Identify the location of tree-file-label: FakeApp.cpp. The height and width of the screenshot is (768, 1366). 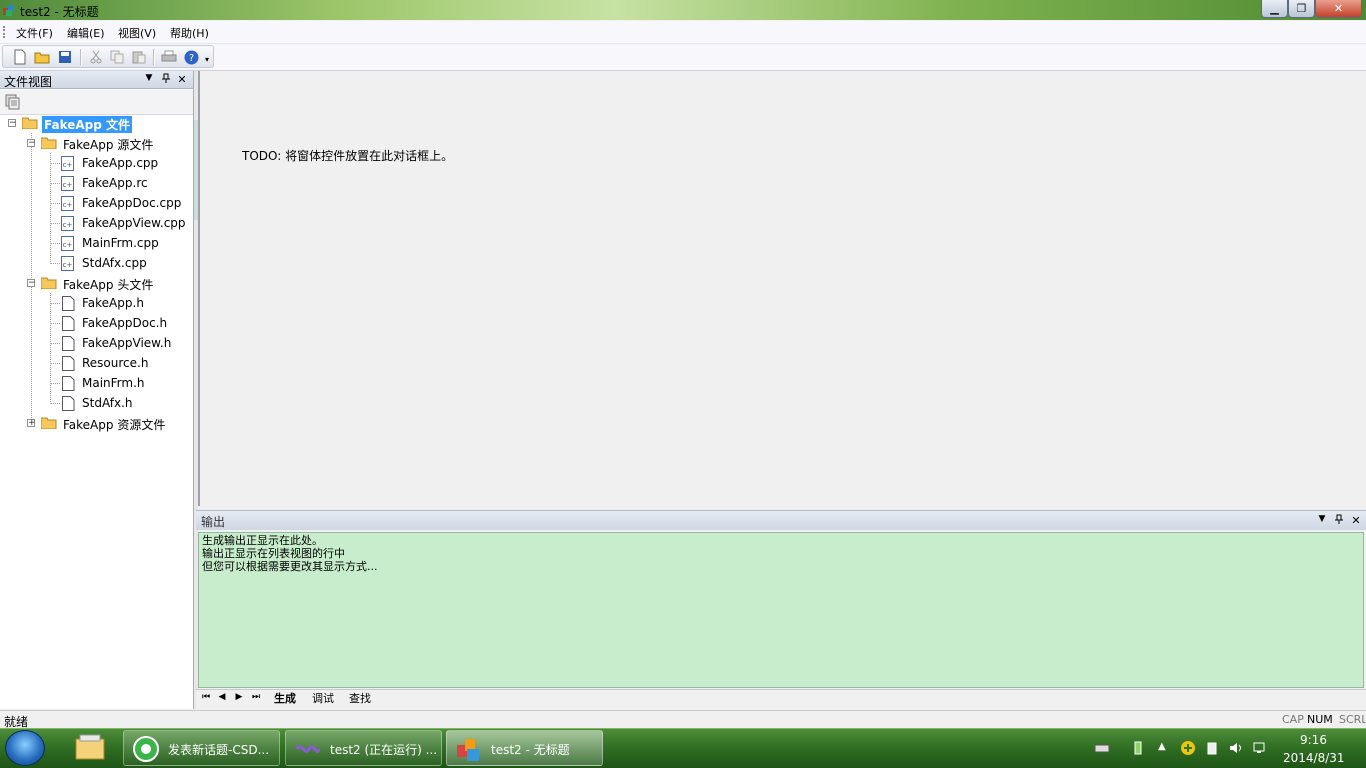
(120, 163).